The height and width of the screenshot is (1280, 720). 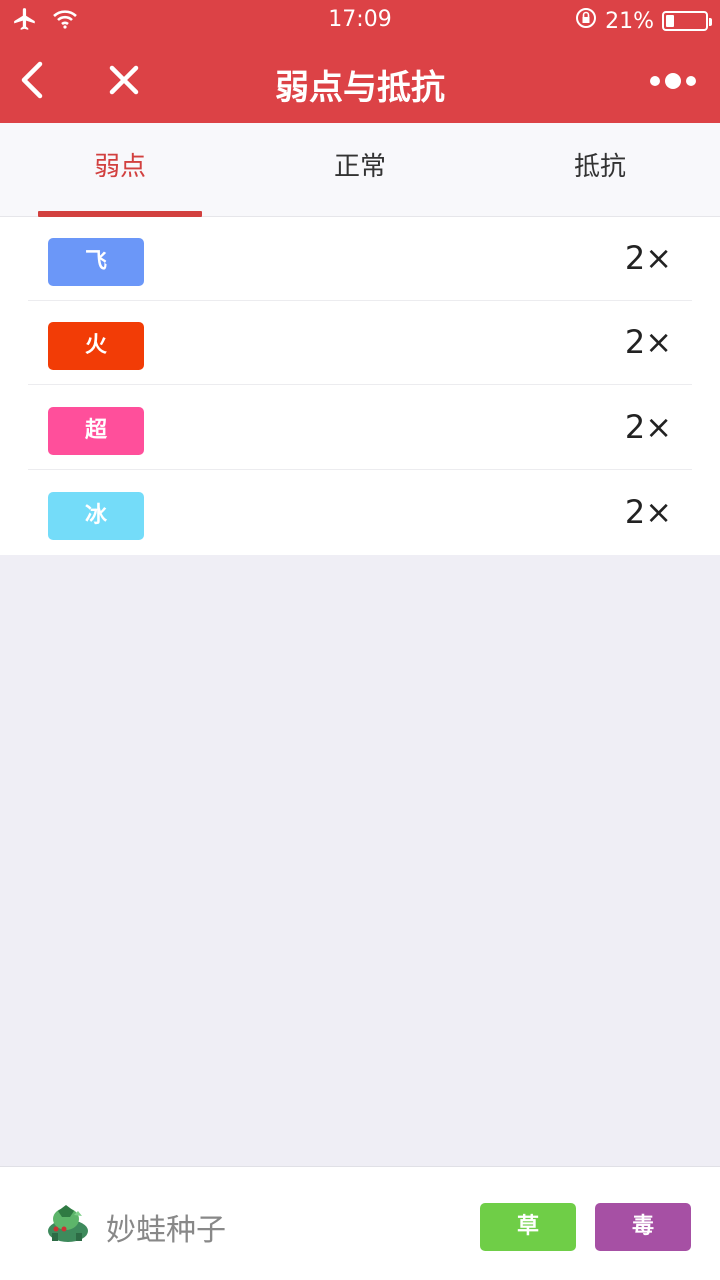 What do you see at coordinates (673, 81) in the screenshot?
I see `more-dots-icon` at bounding box center [673, 81].